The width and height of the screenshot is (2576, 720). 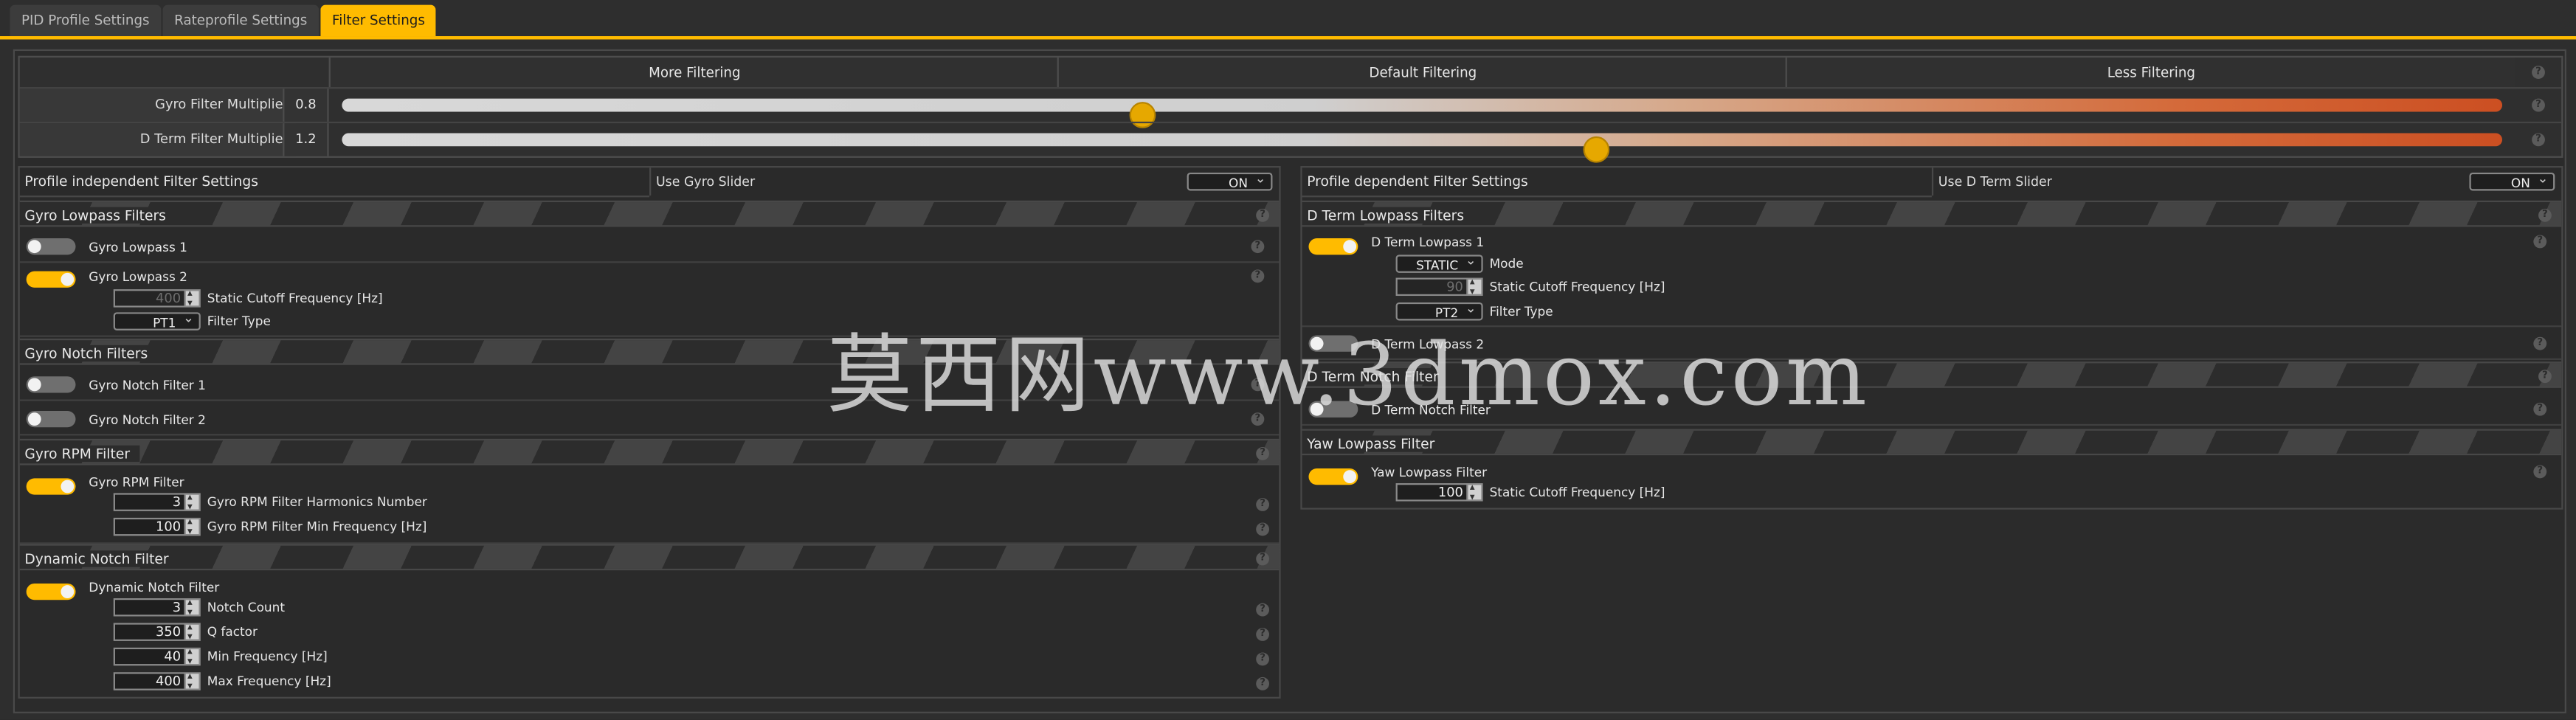 What do you see at coordinates (136, 482) in the screenshot?
I see `gyro-rpm-label: Gyro RPM Filter` at bounding box center [136, 482].